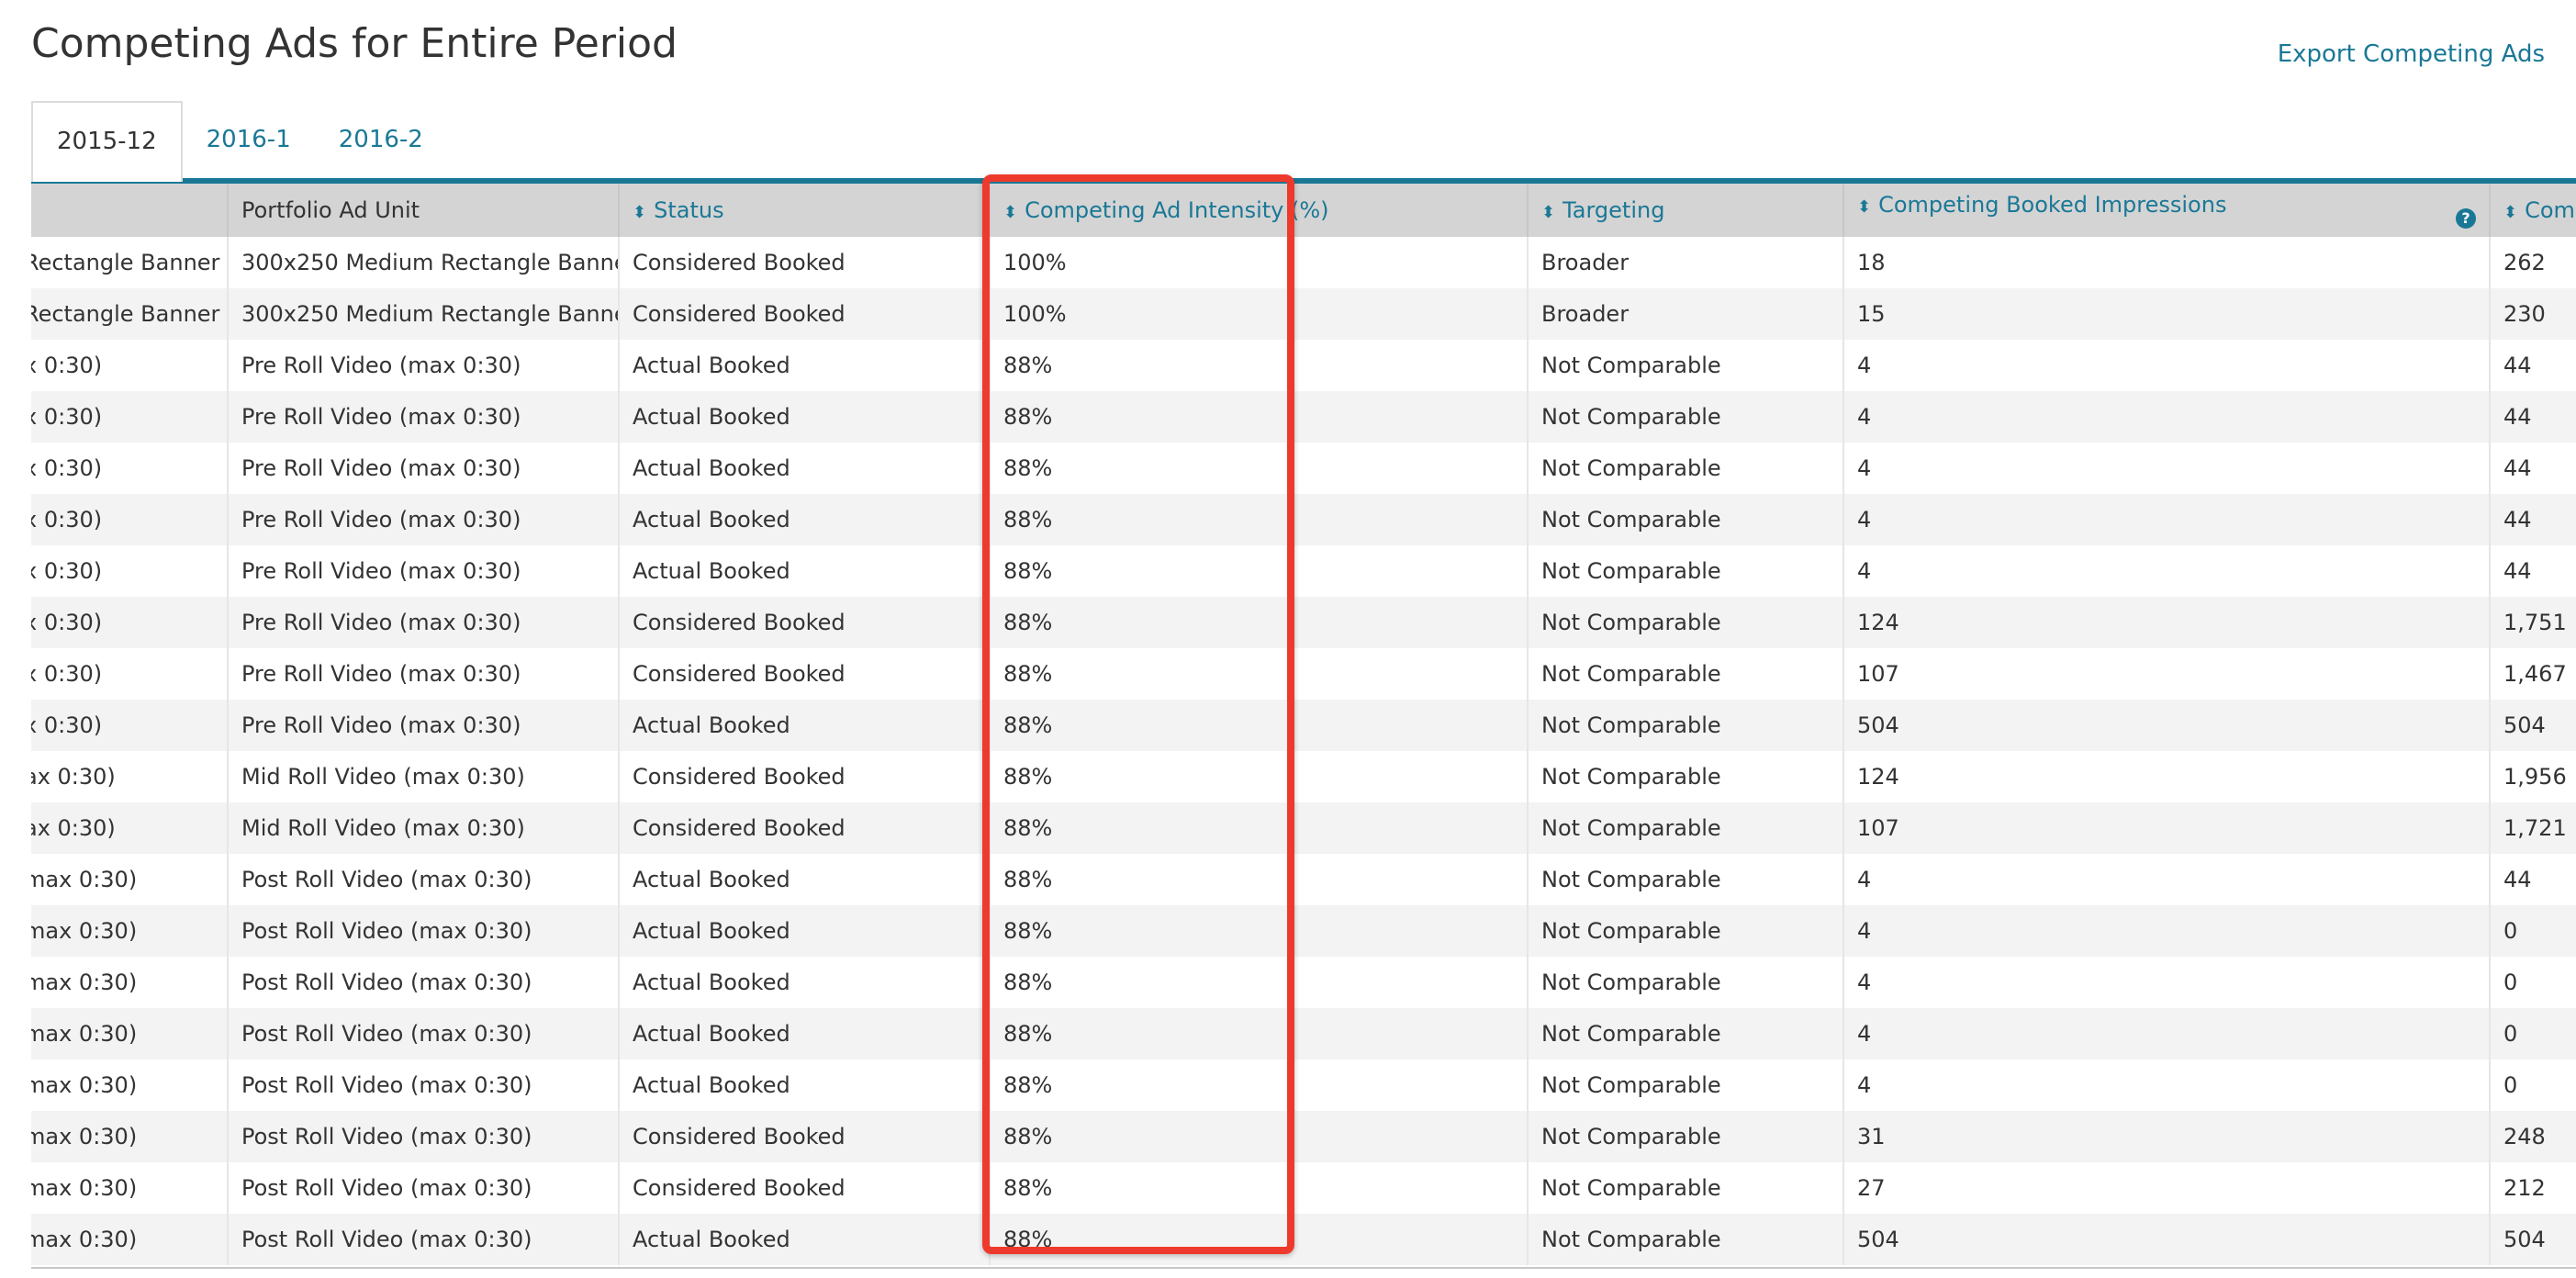 The height and width of the screenshot is (1278, 2576). I want to click on cell-competing-truncated: 1,467, so click(2533, 674).